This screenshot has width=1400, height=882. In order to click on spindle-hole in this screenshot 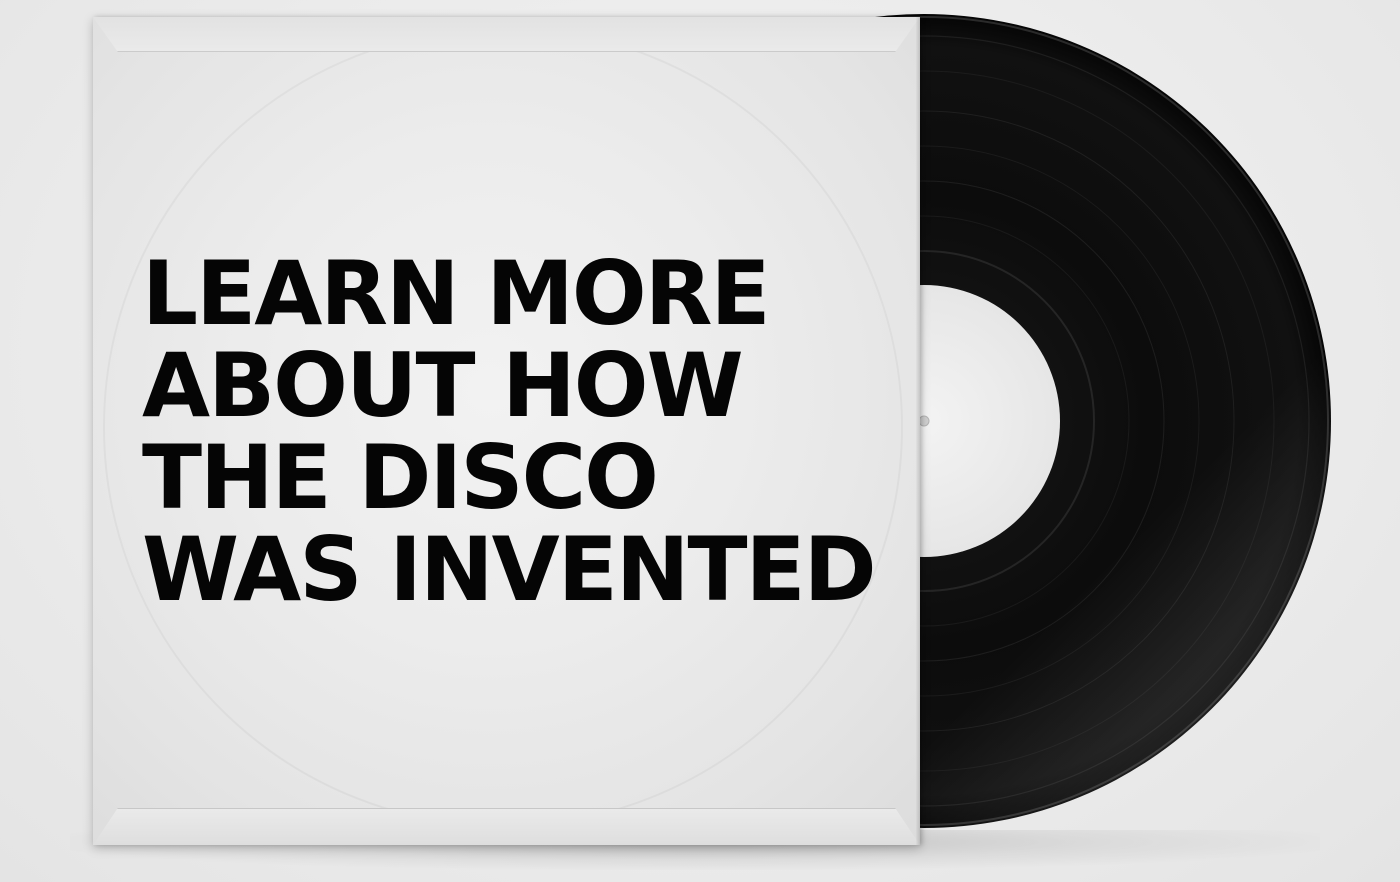, I will do `click(924, 421)`.